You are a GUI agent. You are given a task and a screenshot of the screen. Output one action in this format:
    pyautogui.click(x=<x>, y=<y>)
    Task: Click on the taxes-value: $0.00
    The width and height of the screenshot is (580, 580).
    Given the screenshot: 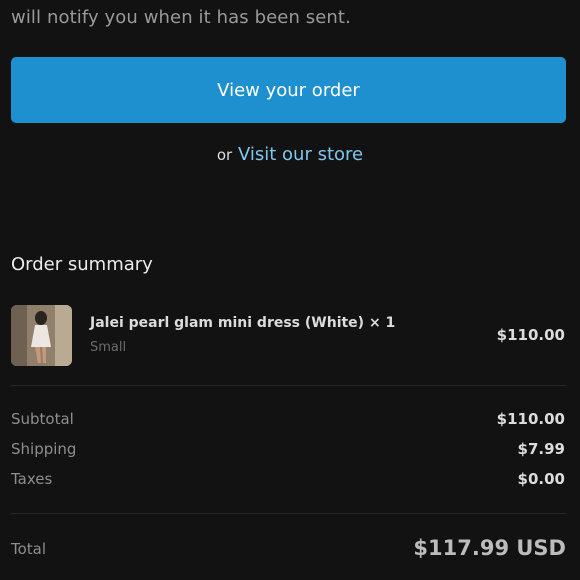 What is the action you would take?
    pyautogui.click(x=541, y=479)
    